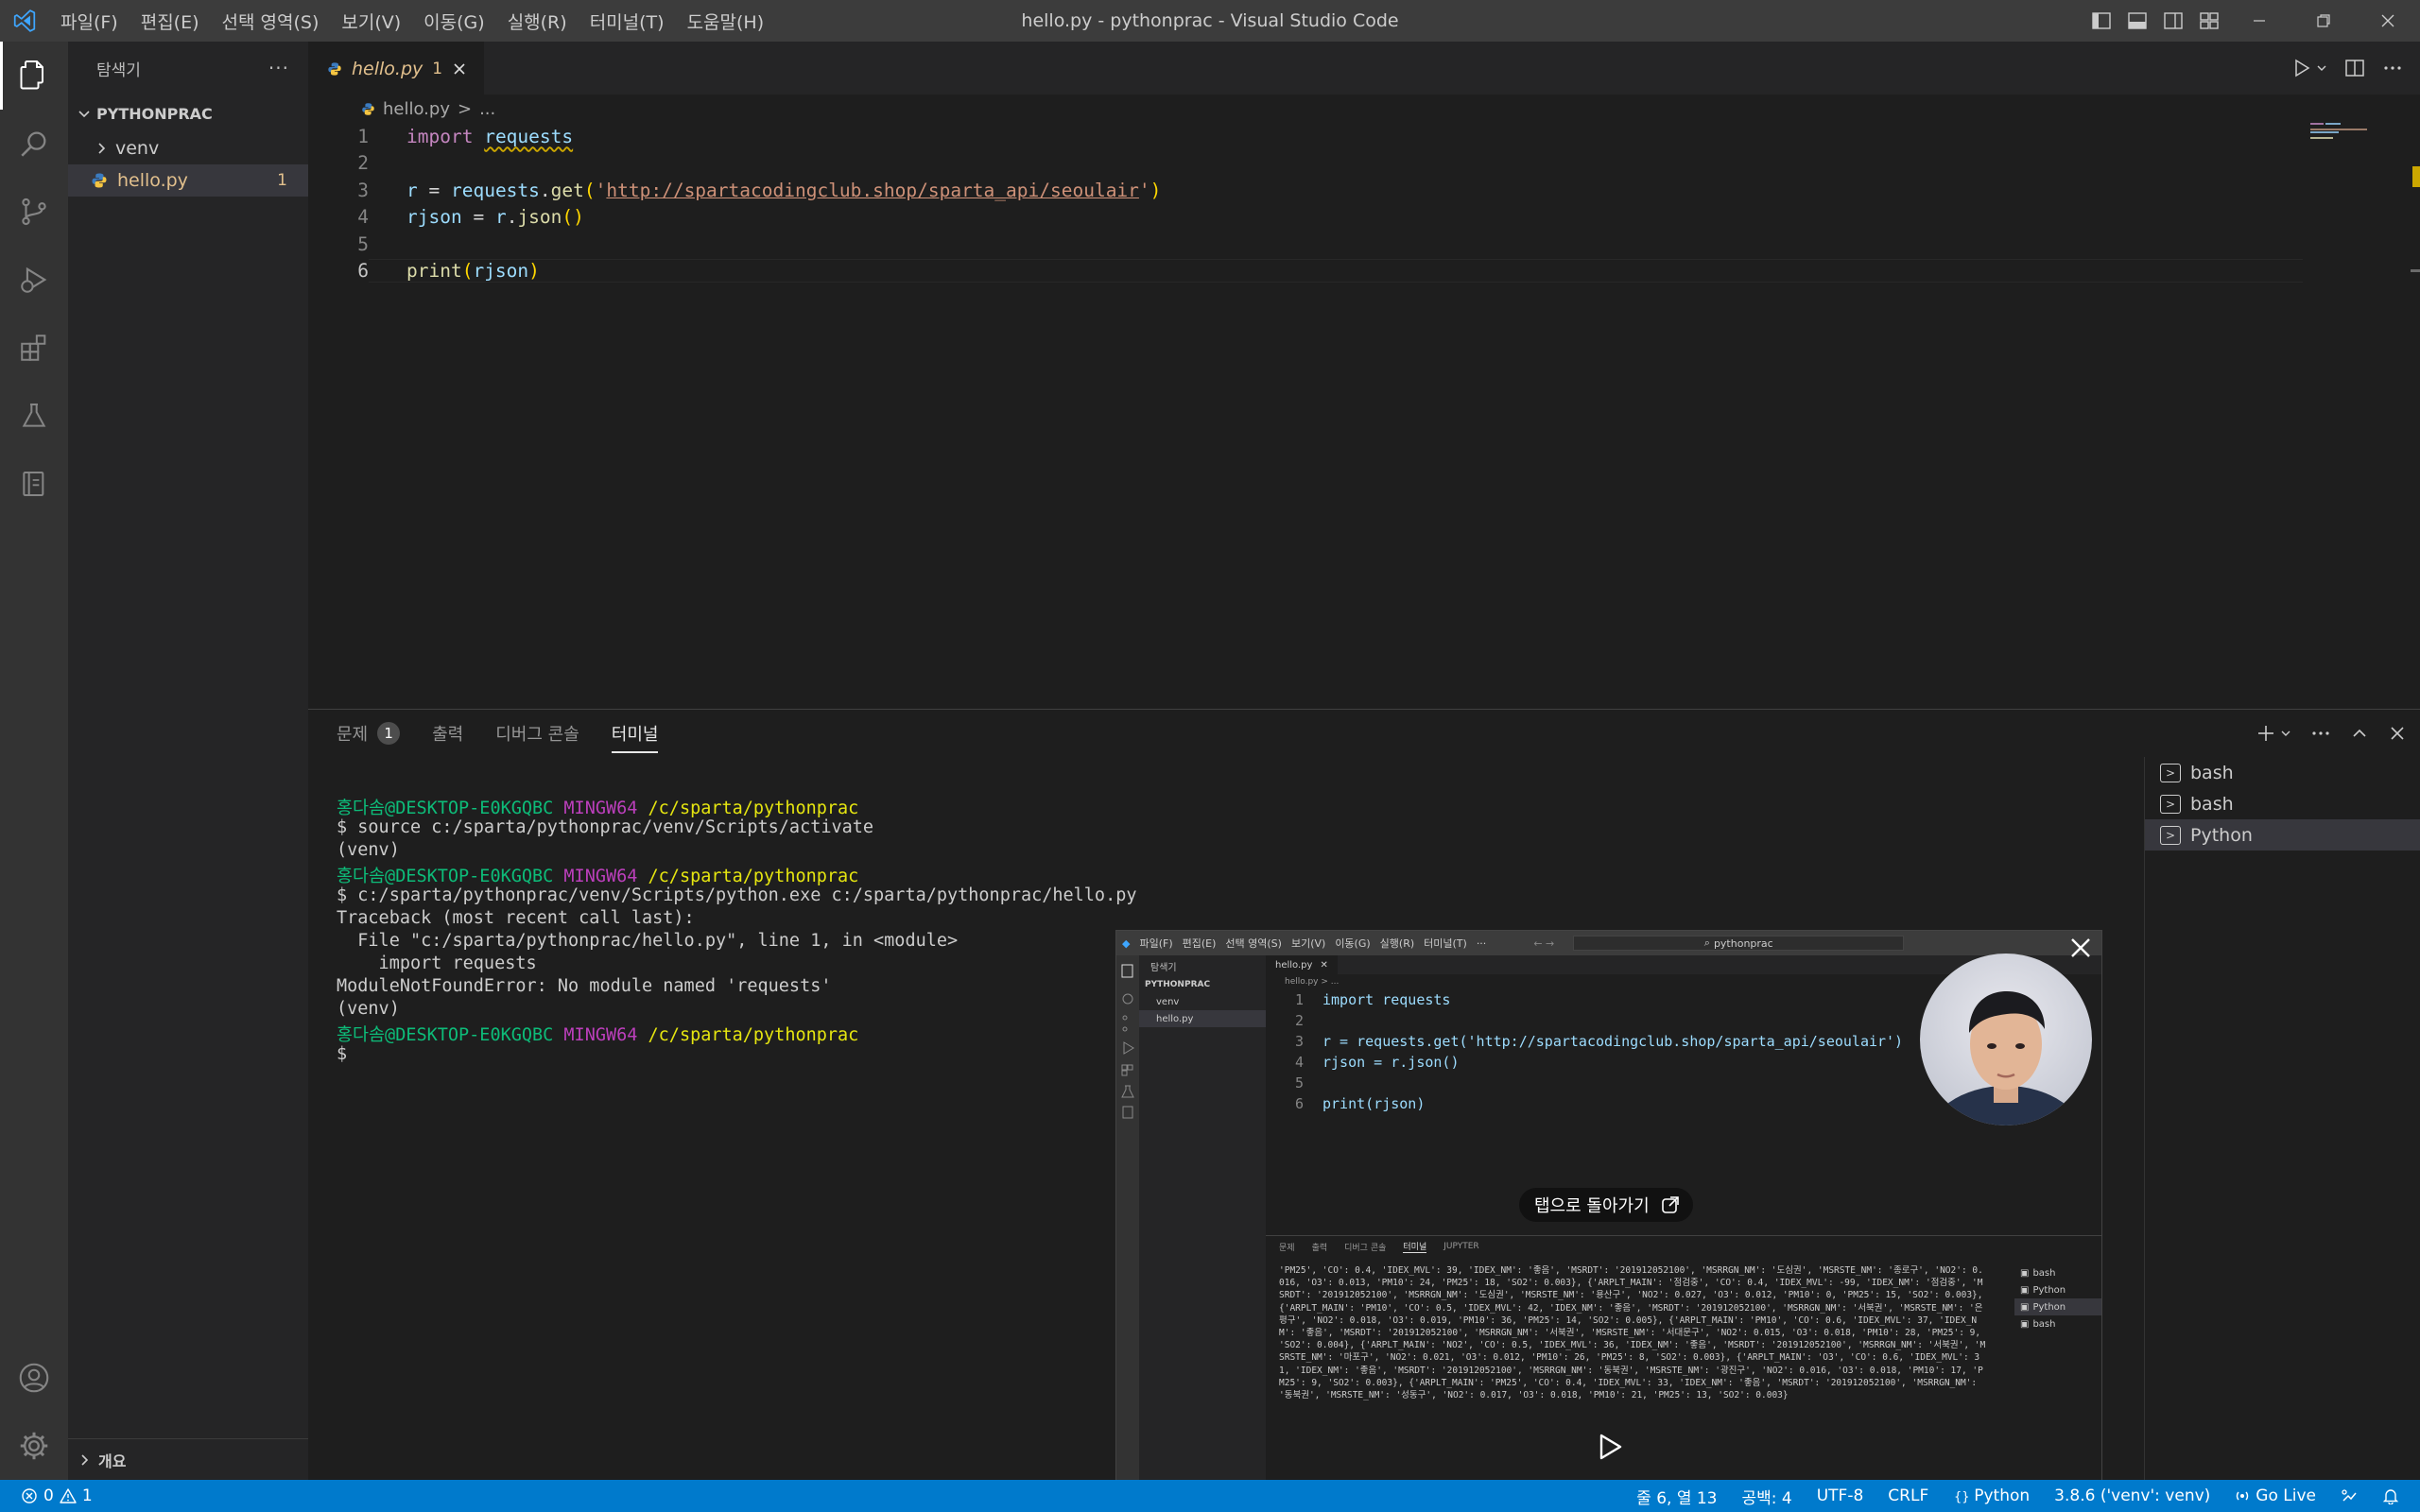 The image size is (2420, 1512). Describe the element at coordinates (2275, 1495) in the screenshot. I see `go-live-button: Go Live` at that location.